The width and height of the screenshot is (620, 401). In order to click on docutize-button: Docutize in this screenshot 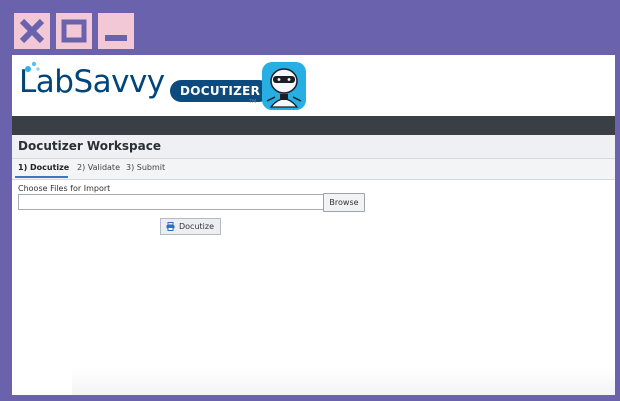, I will do `click(190, 226)`.